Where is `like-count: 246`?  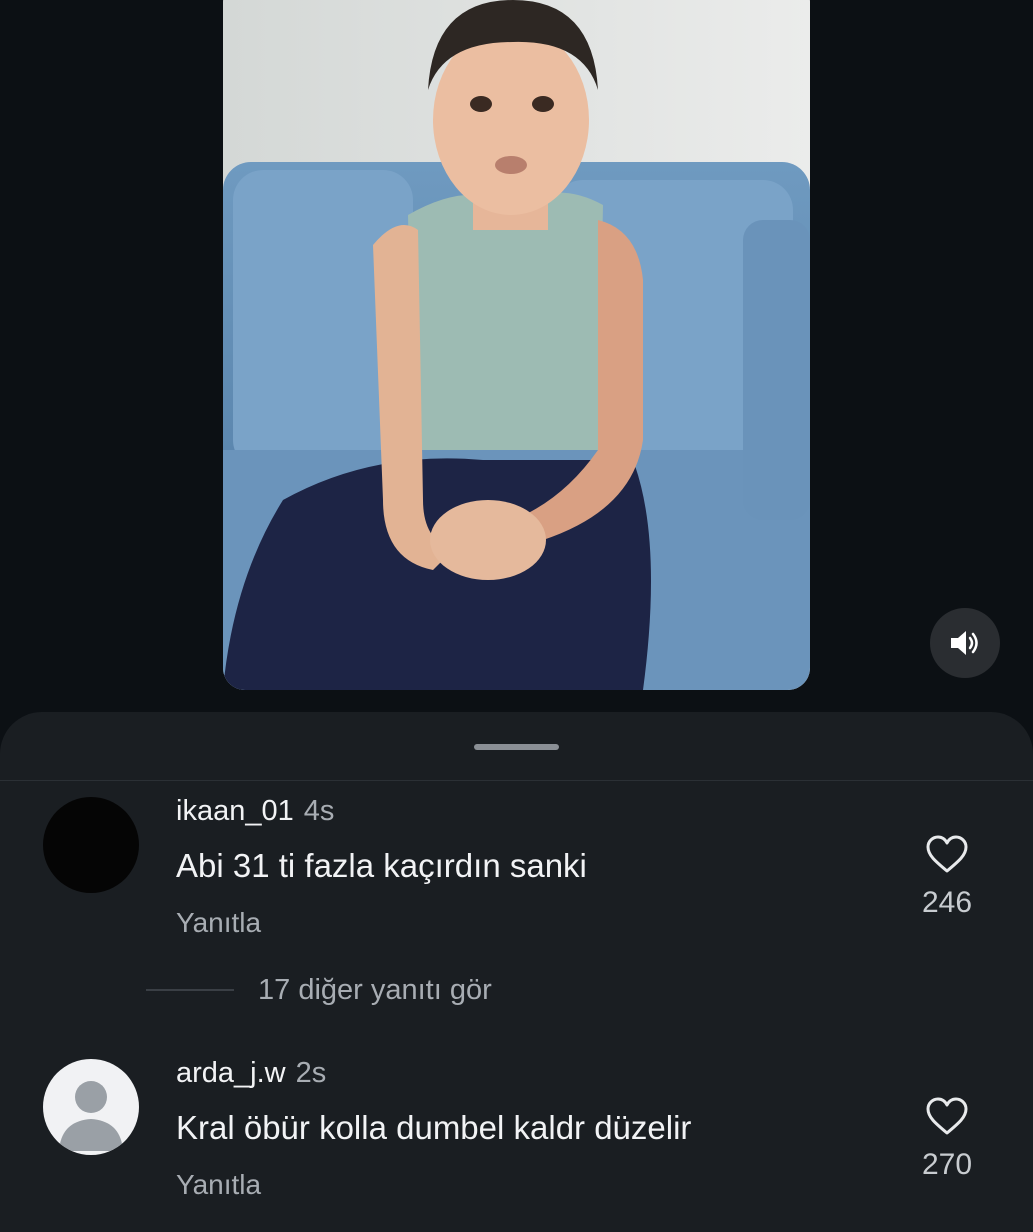
like-count: 246 is located at coordinates (947, 902).